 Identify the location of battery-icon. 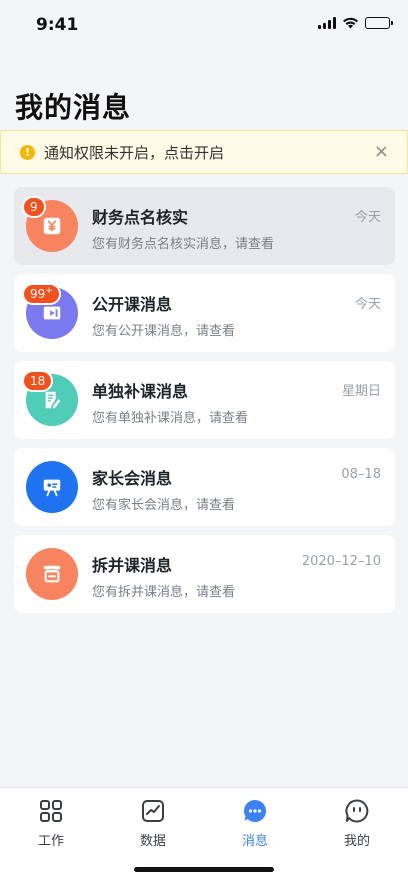
(379, 23).